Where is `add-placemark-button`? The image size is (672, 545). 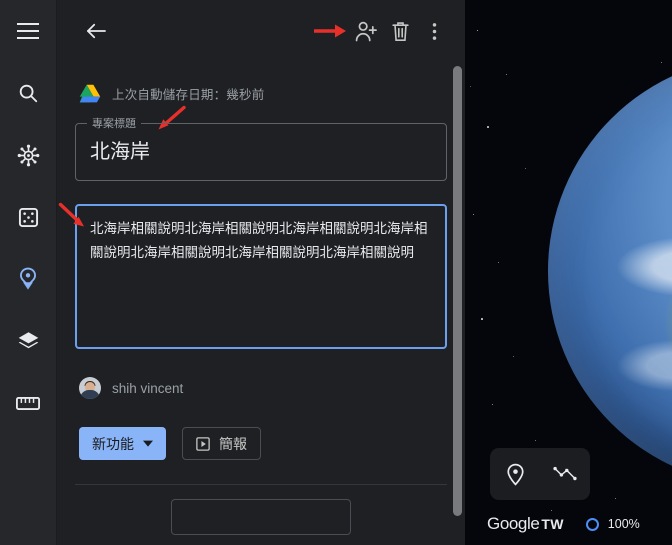 add-placemark-button is located at coordinates (515, 474).